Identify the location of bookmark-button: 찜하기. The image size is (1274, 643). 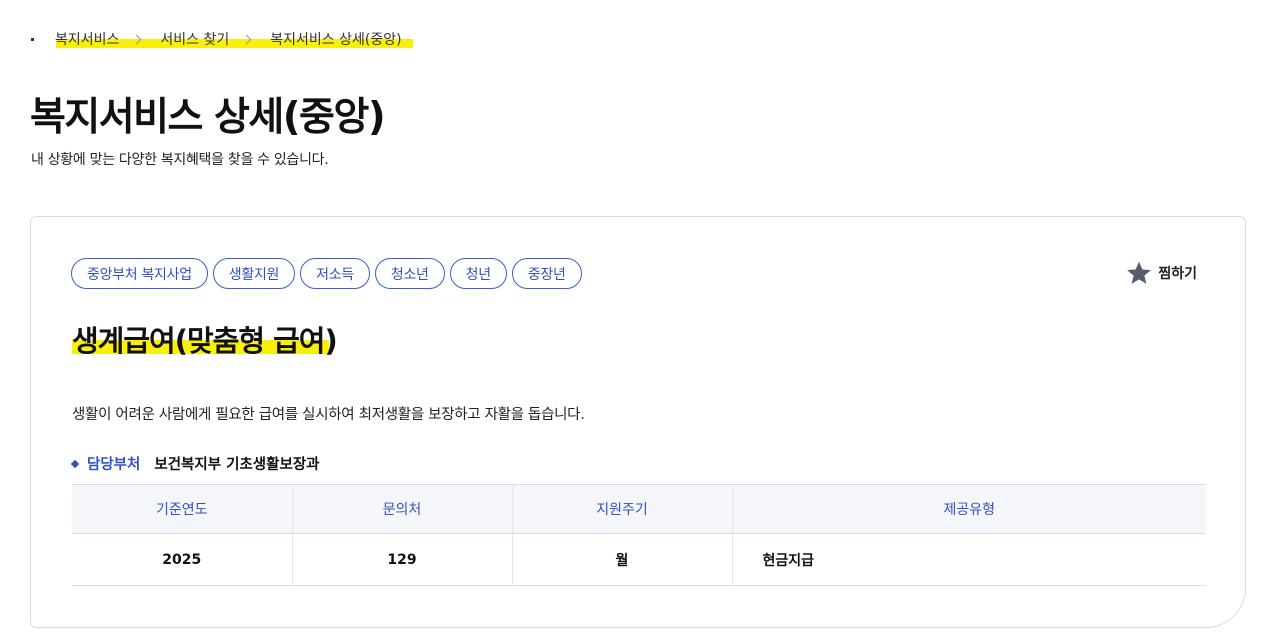
(1161, 273).